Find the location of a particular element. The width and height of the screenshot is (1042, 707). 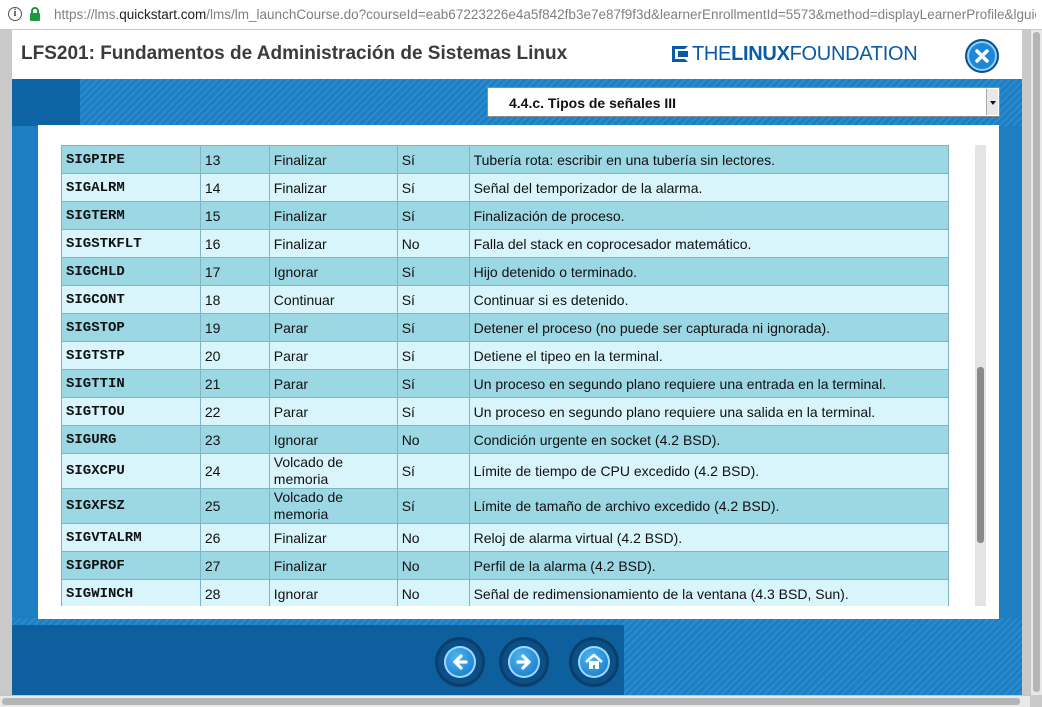

signal-description: Condición urgente en socket (4.2 BSD). is located at coordinates (709, 439).